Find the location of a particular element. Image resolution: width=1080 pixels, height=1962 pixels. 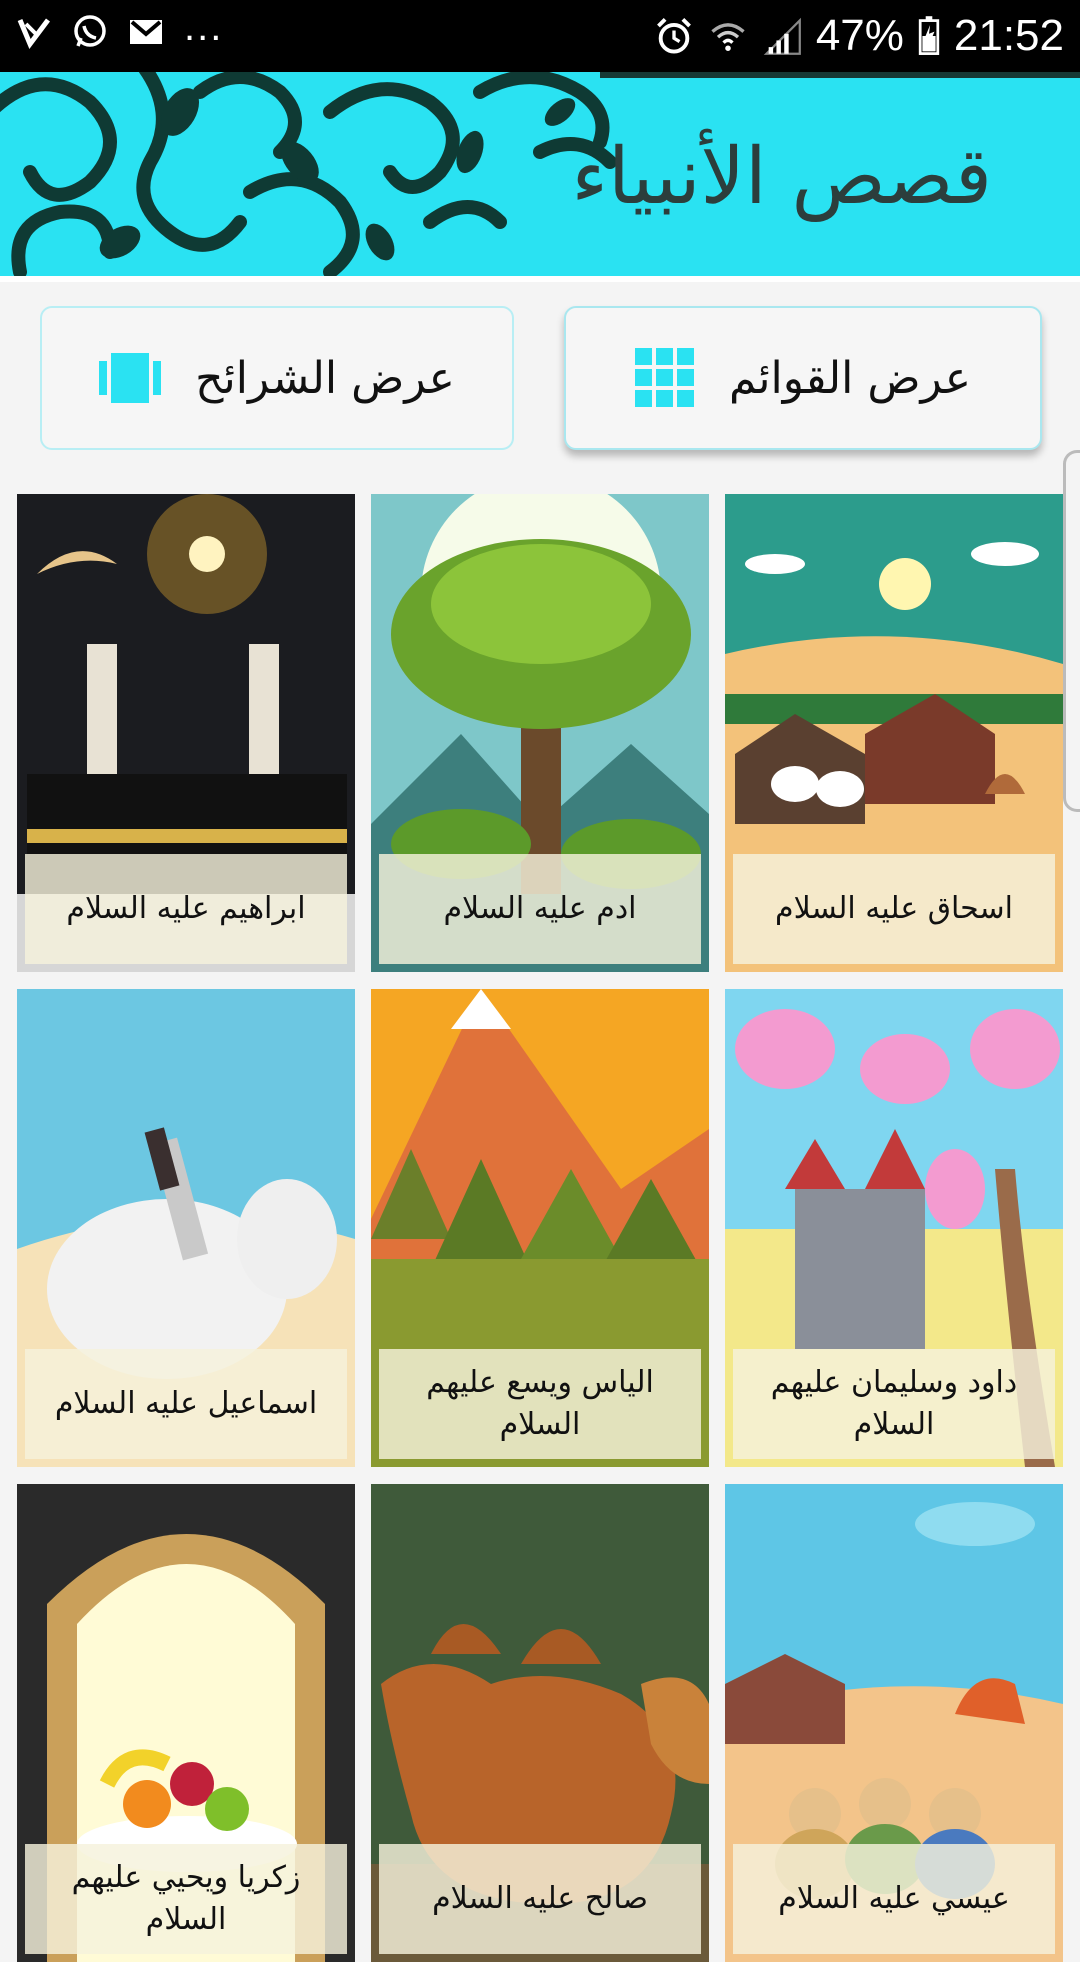

wifi-icon is located at coordinates (728, 37).